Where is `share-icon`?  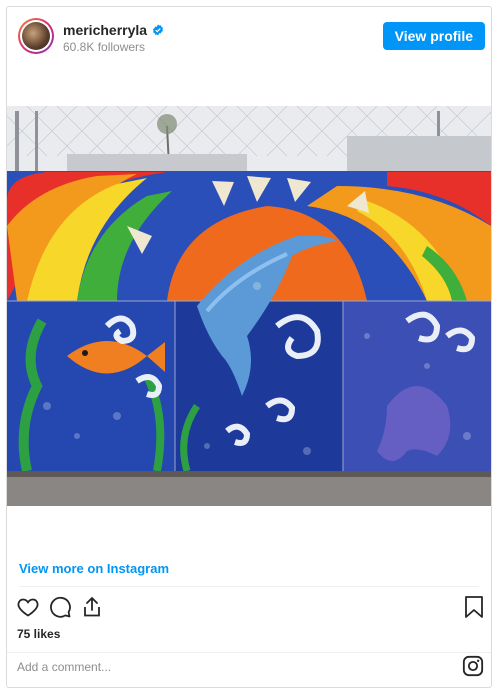 share-icon is located at coordinates (92, 607).